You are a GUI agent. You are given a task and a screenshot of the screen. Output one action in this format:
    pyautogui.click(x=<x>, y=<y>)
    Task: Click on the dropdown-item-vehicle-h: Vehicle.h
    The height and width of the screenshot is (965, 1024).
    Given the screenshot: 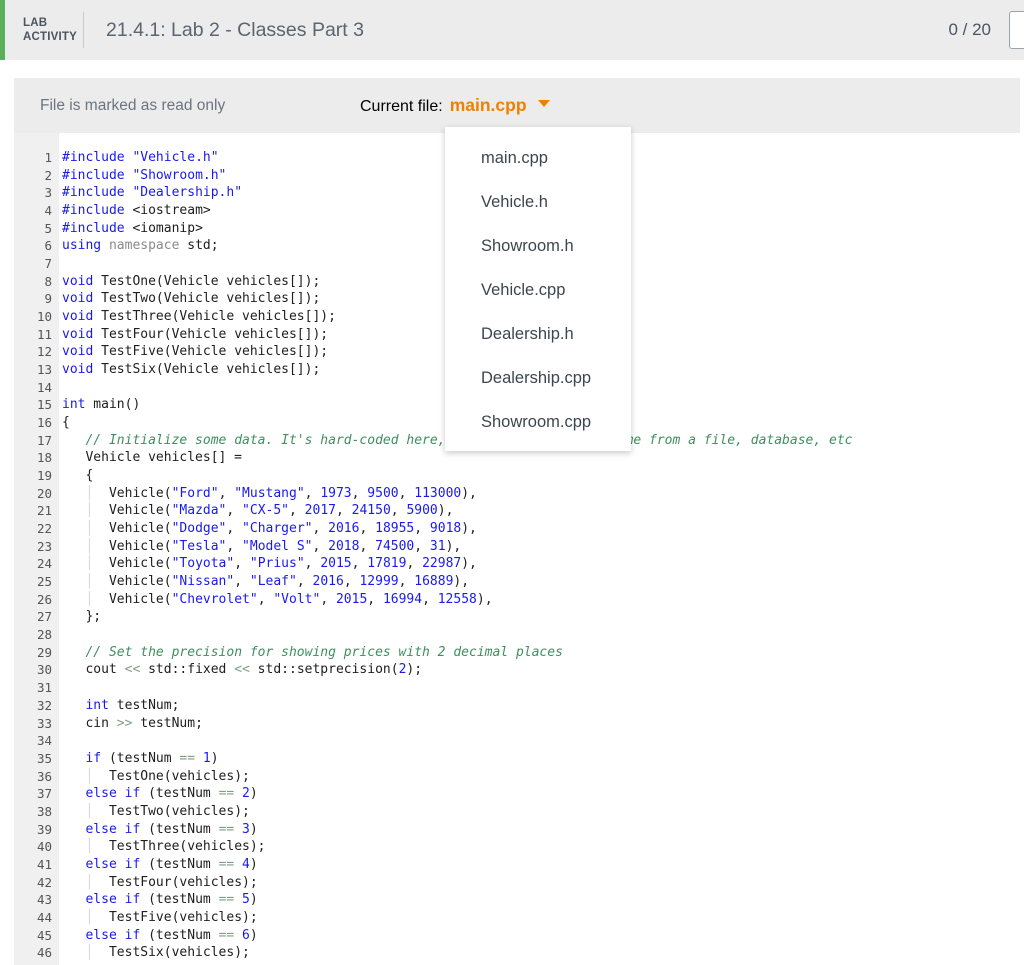 What is the action you would take?
    pyautogui.click(x=538, y=202)
    